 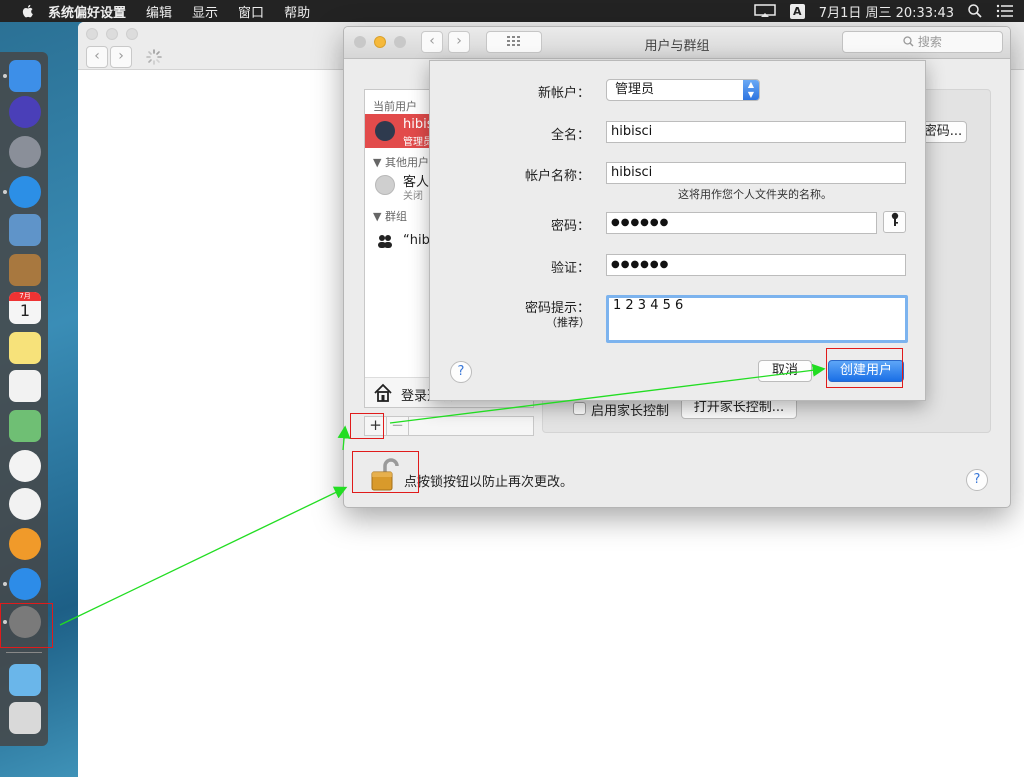 I want to click on parental-controls-label: 启用家长控制, so click(x=630, y=411).